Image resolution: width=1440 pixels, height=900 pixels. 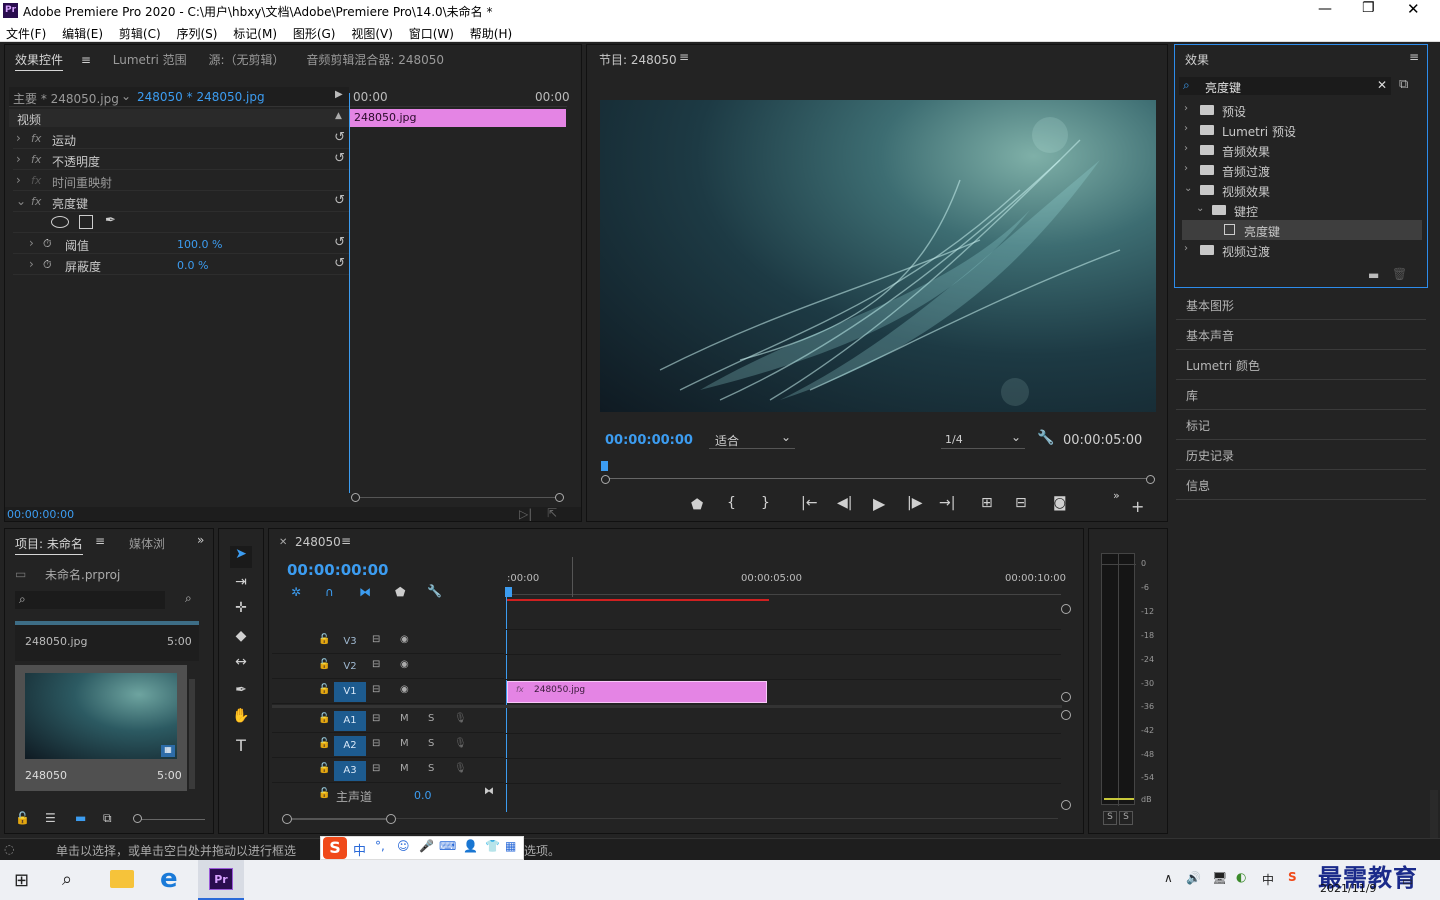 What do you see at coordinates (86, 222) in the screenshot?
I see `rectangle-mask-icon` at bounding box center [86, 222].